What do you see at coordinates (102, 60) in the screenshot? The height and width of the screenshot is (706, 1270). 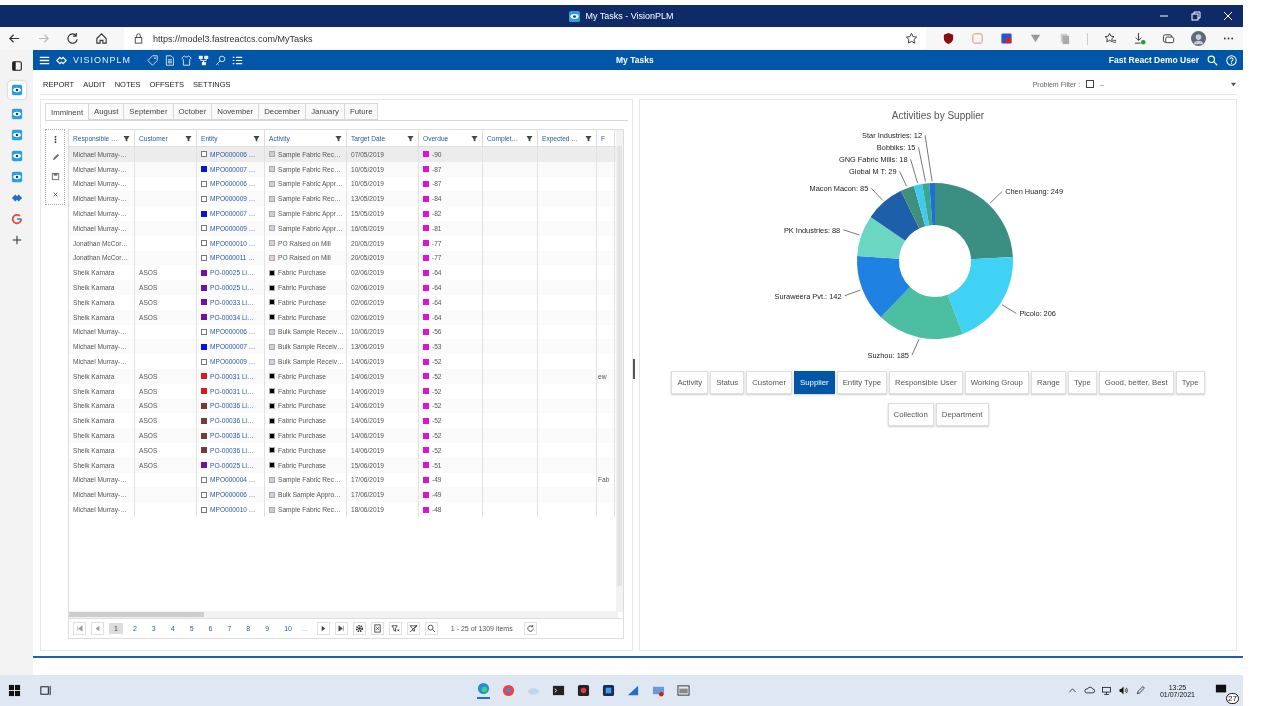 I see `logo-text: VISIONPLM` at bounding box center [102, 60].